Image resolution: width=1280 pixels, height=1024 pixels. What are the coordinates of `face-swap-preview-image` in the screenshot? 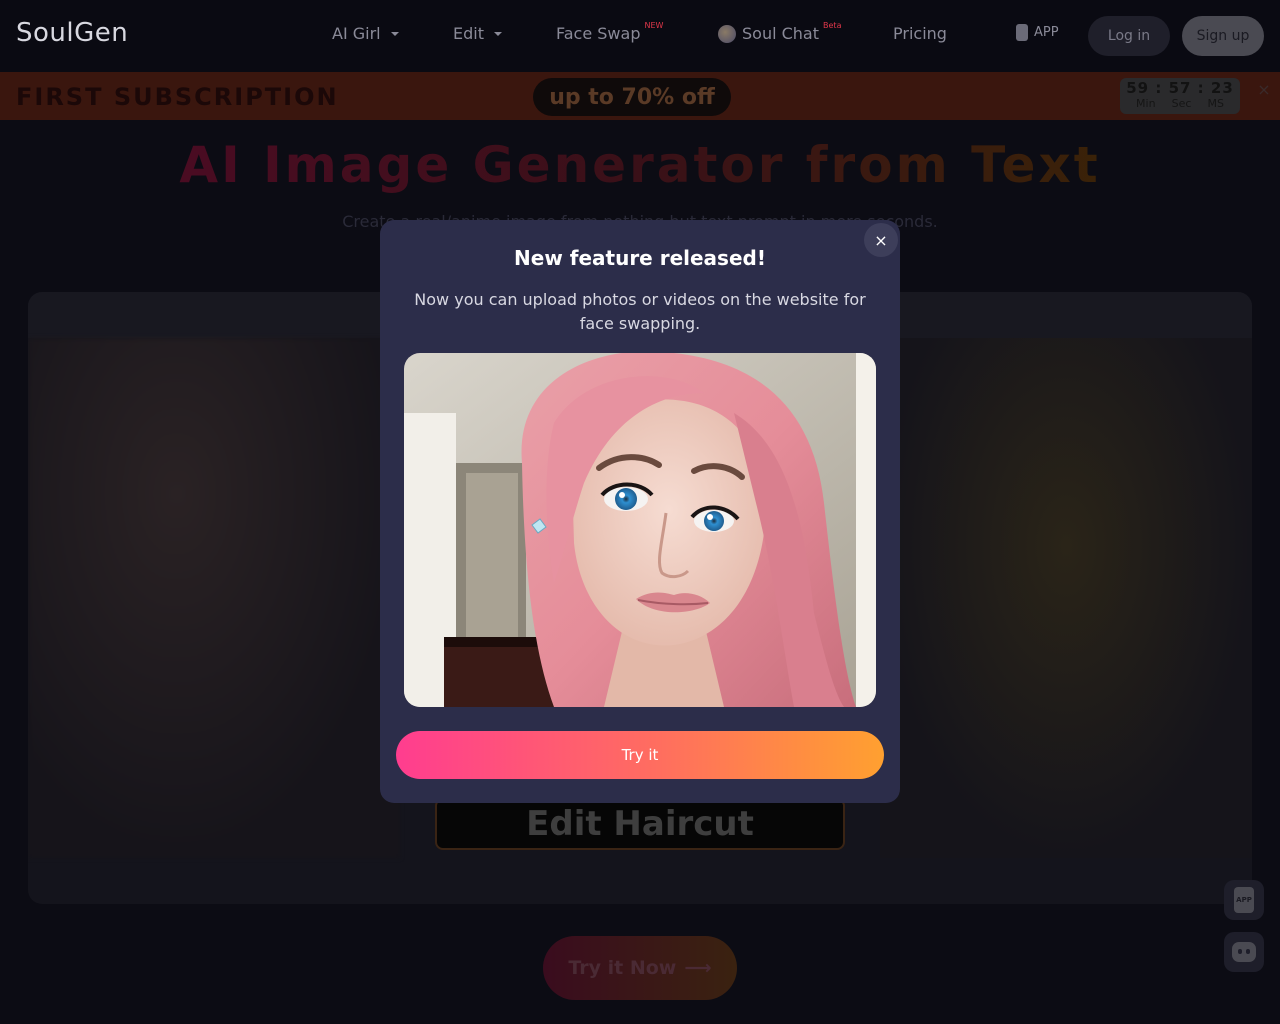 It's located at (640, 530).